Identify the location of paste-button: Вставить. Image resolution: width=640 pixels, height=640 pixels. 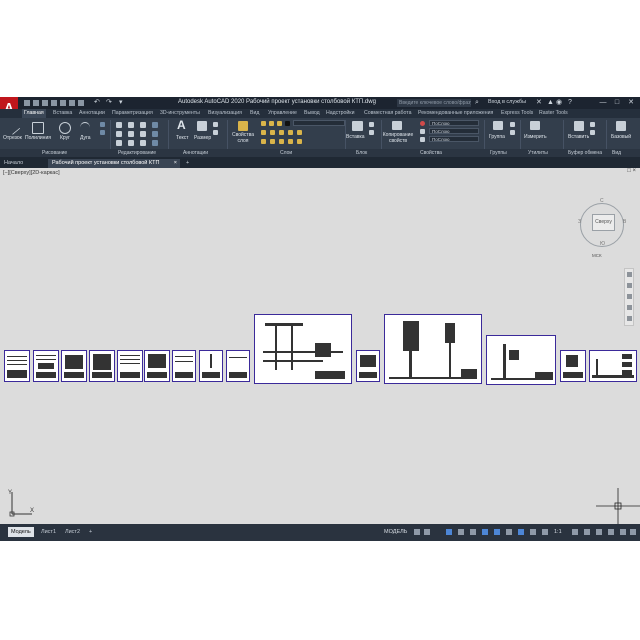
(578, 137).